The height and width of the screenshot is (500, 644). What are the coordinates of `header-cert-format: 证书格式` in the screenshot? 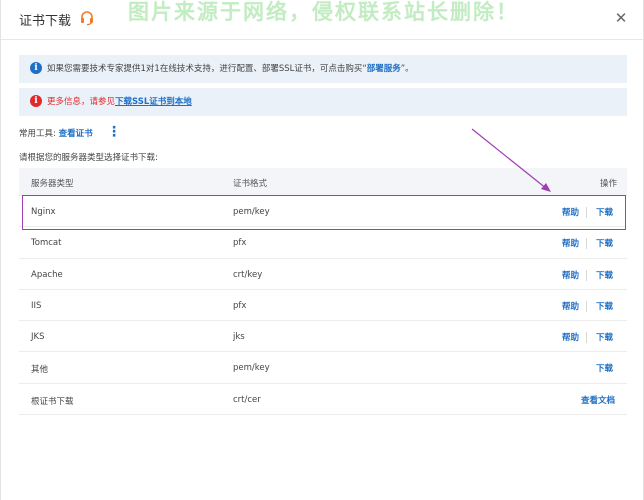 It's located at (250, 184).